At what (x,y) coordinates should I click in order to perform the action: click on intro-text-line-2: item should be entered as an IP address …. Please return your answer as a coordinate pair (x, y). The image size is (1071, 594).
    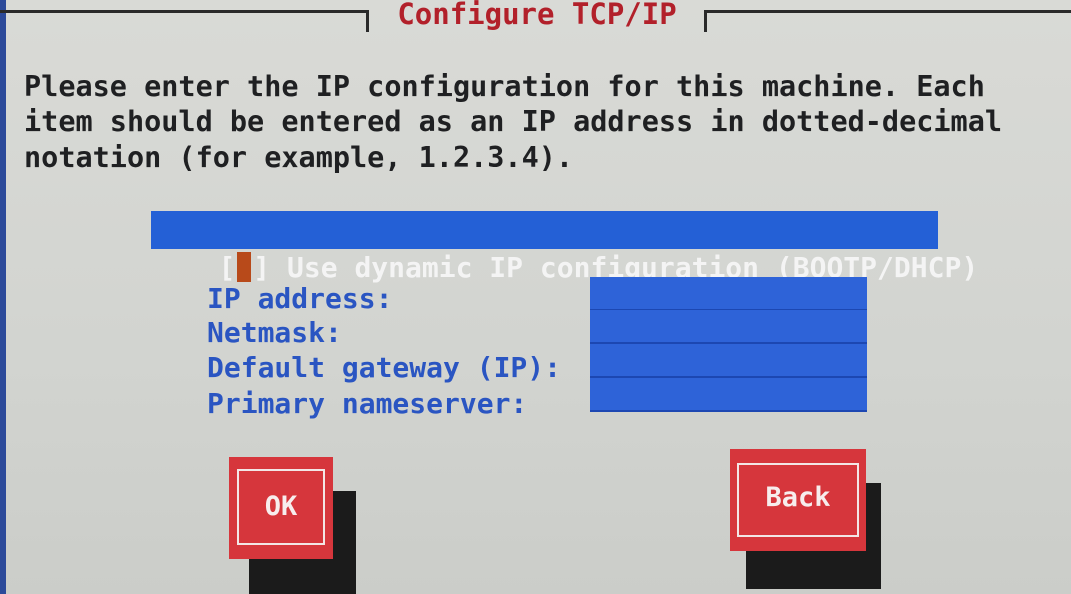
    Looking at the image, I should click on (513, 121).